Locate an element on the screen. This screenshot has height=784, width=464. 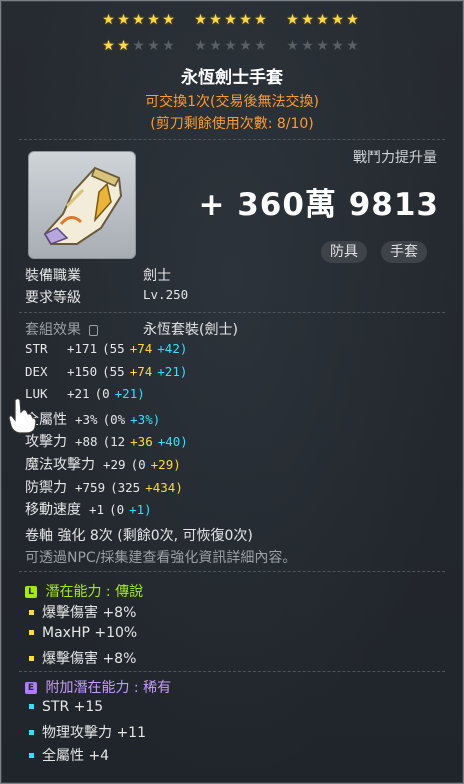
additional-potential-header: E 附加潛在能力 : 稀有 is located at coordinates (98, 687).